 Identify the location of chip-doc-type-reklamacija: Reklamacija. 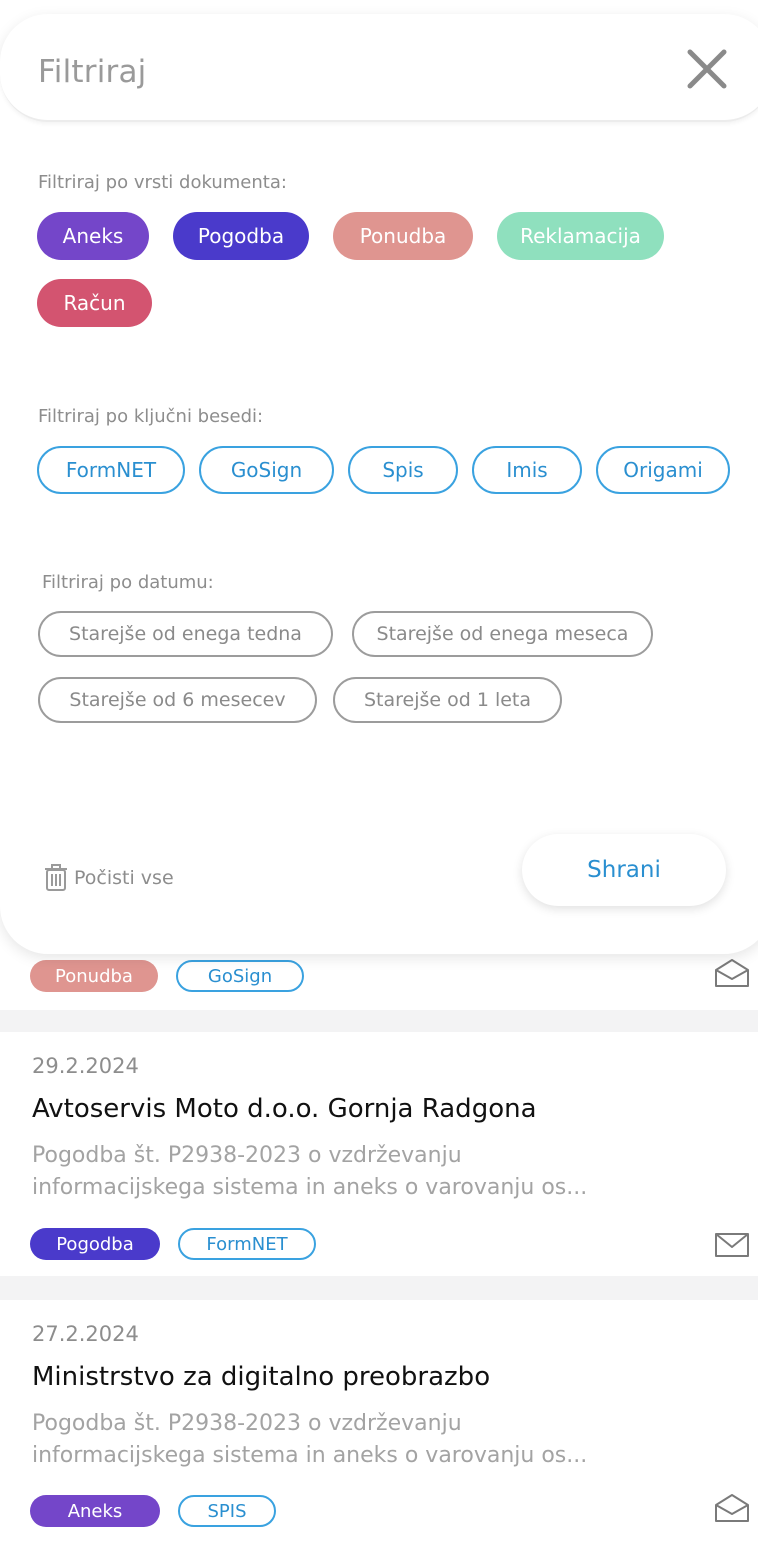
(580, 236).